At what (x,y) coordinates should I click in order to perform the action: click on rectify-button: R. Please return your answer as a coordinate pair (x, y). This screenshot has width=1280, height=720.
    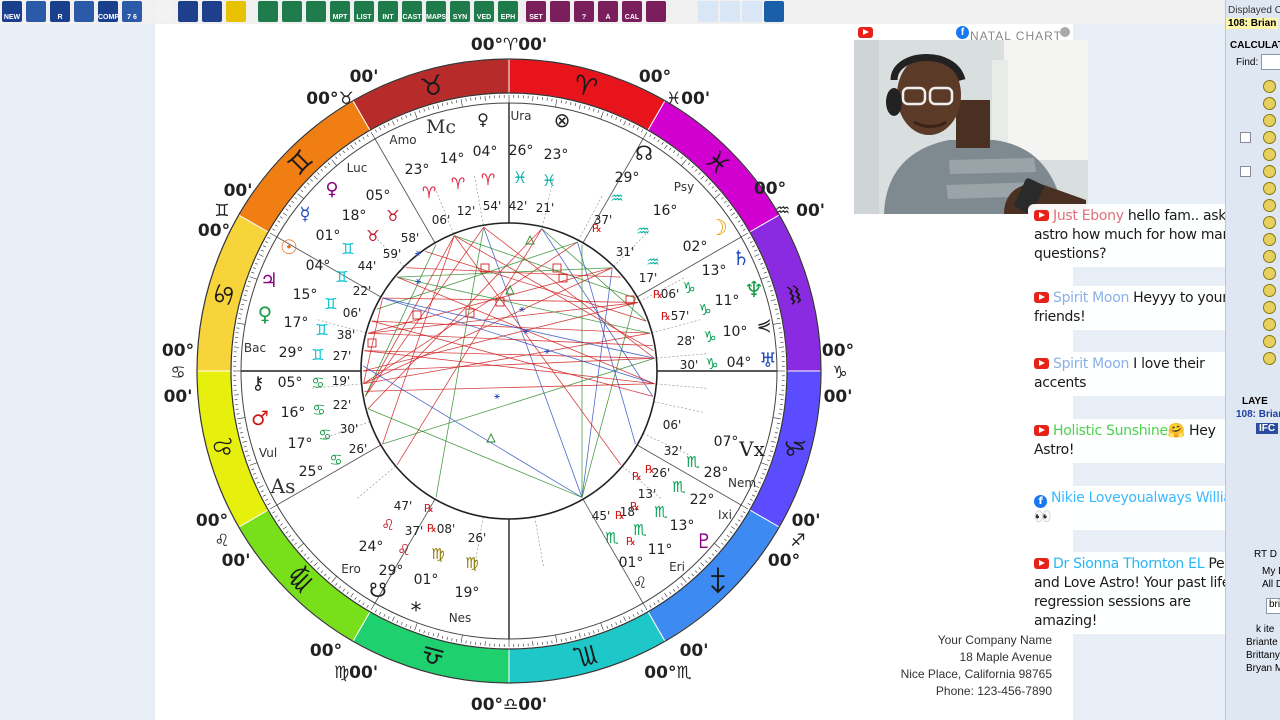
    Looking at the image, I should click on (60, 11).